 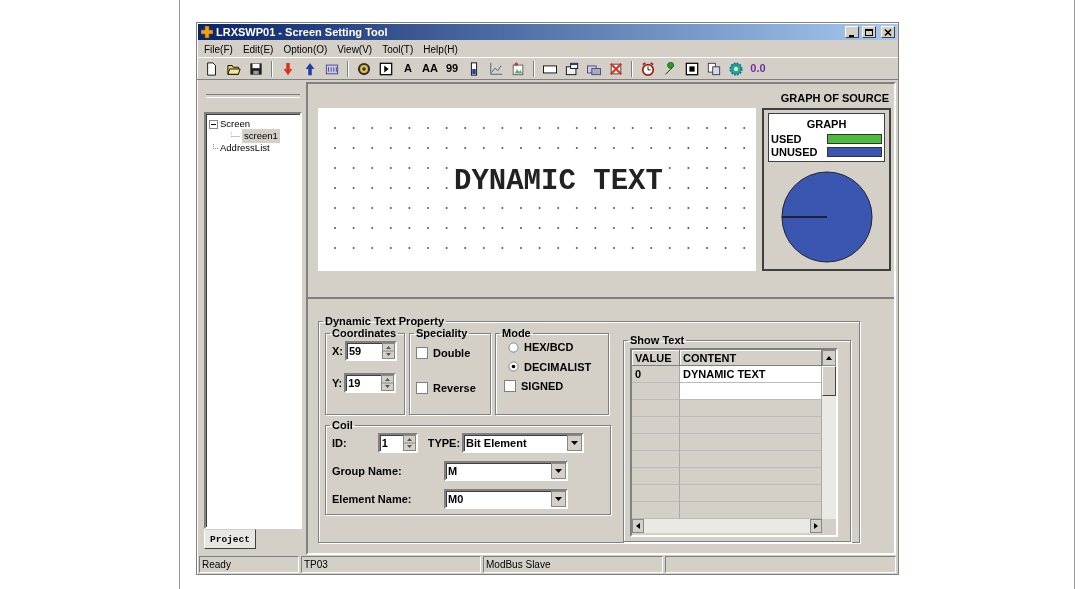 I want to click on menu-item: Tool(T), so click(x=398, y=49).